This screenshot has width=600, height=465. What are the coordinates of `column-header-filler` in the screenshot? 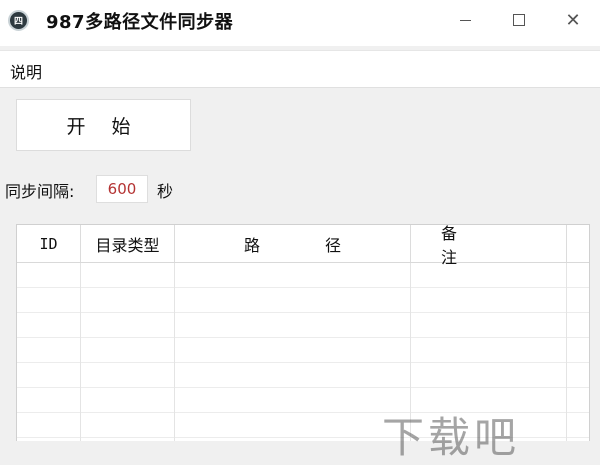 It's located at (578, 243).